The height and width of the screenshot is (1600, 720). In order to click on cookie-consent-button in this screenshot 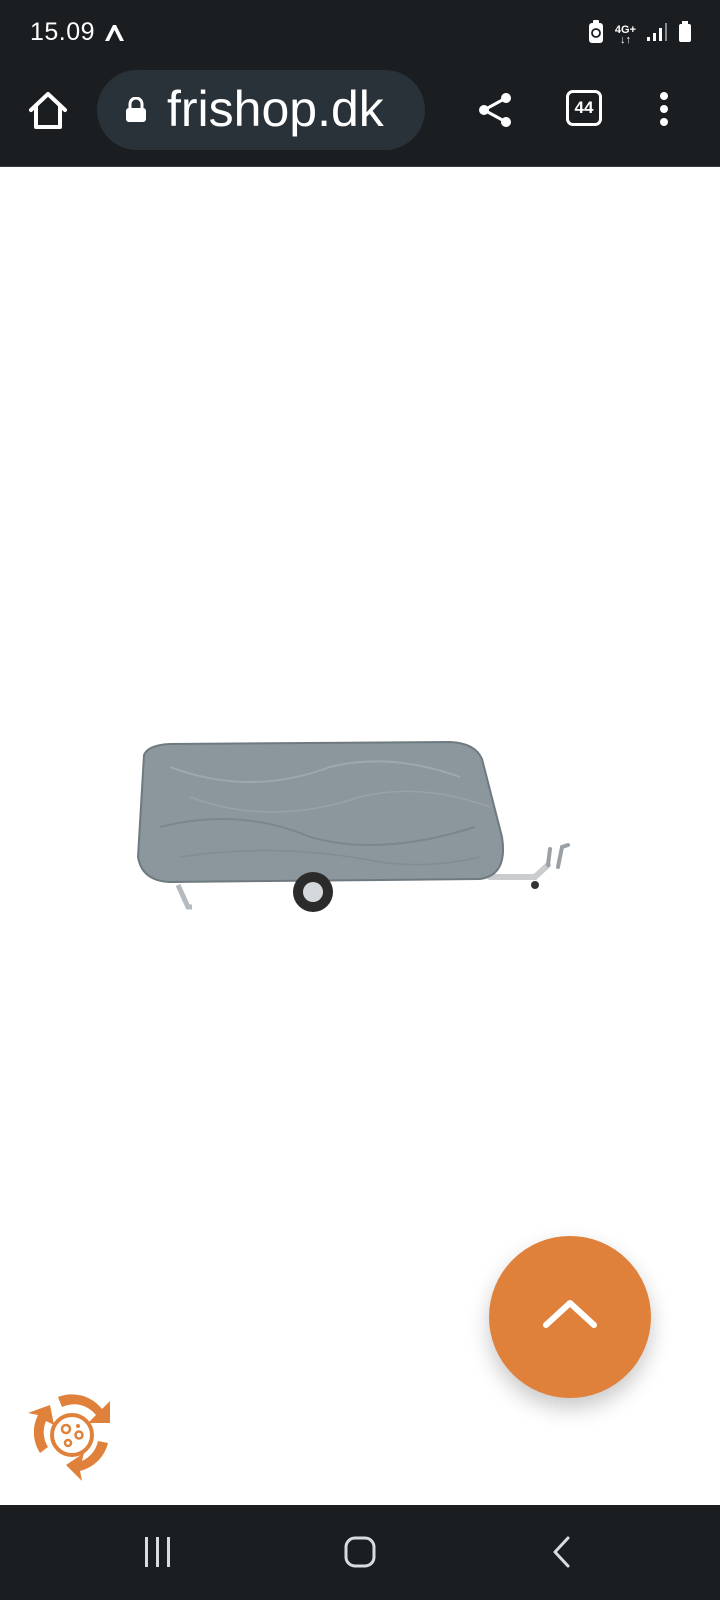, I will do `click(72, 1433)`.